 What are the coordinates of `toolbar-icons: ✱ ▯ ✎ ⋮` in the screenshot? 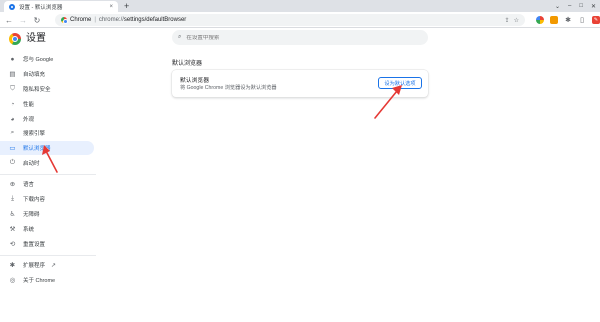 It's located at (568, 20).